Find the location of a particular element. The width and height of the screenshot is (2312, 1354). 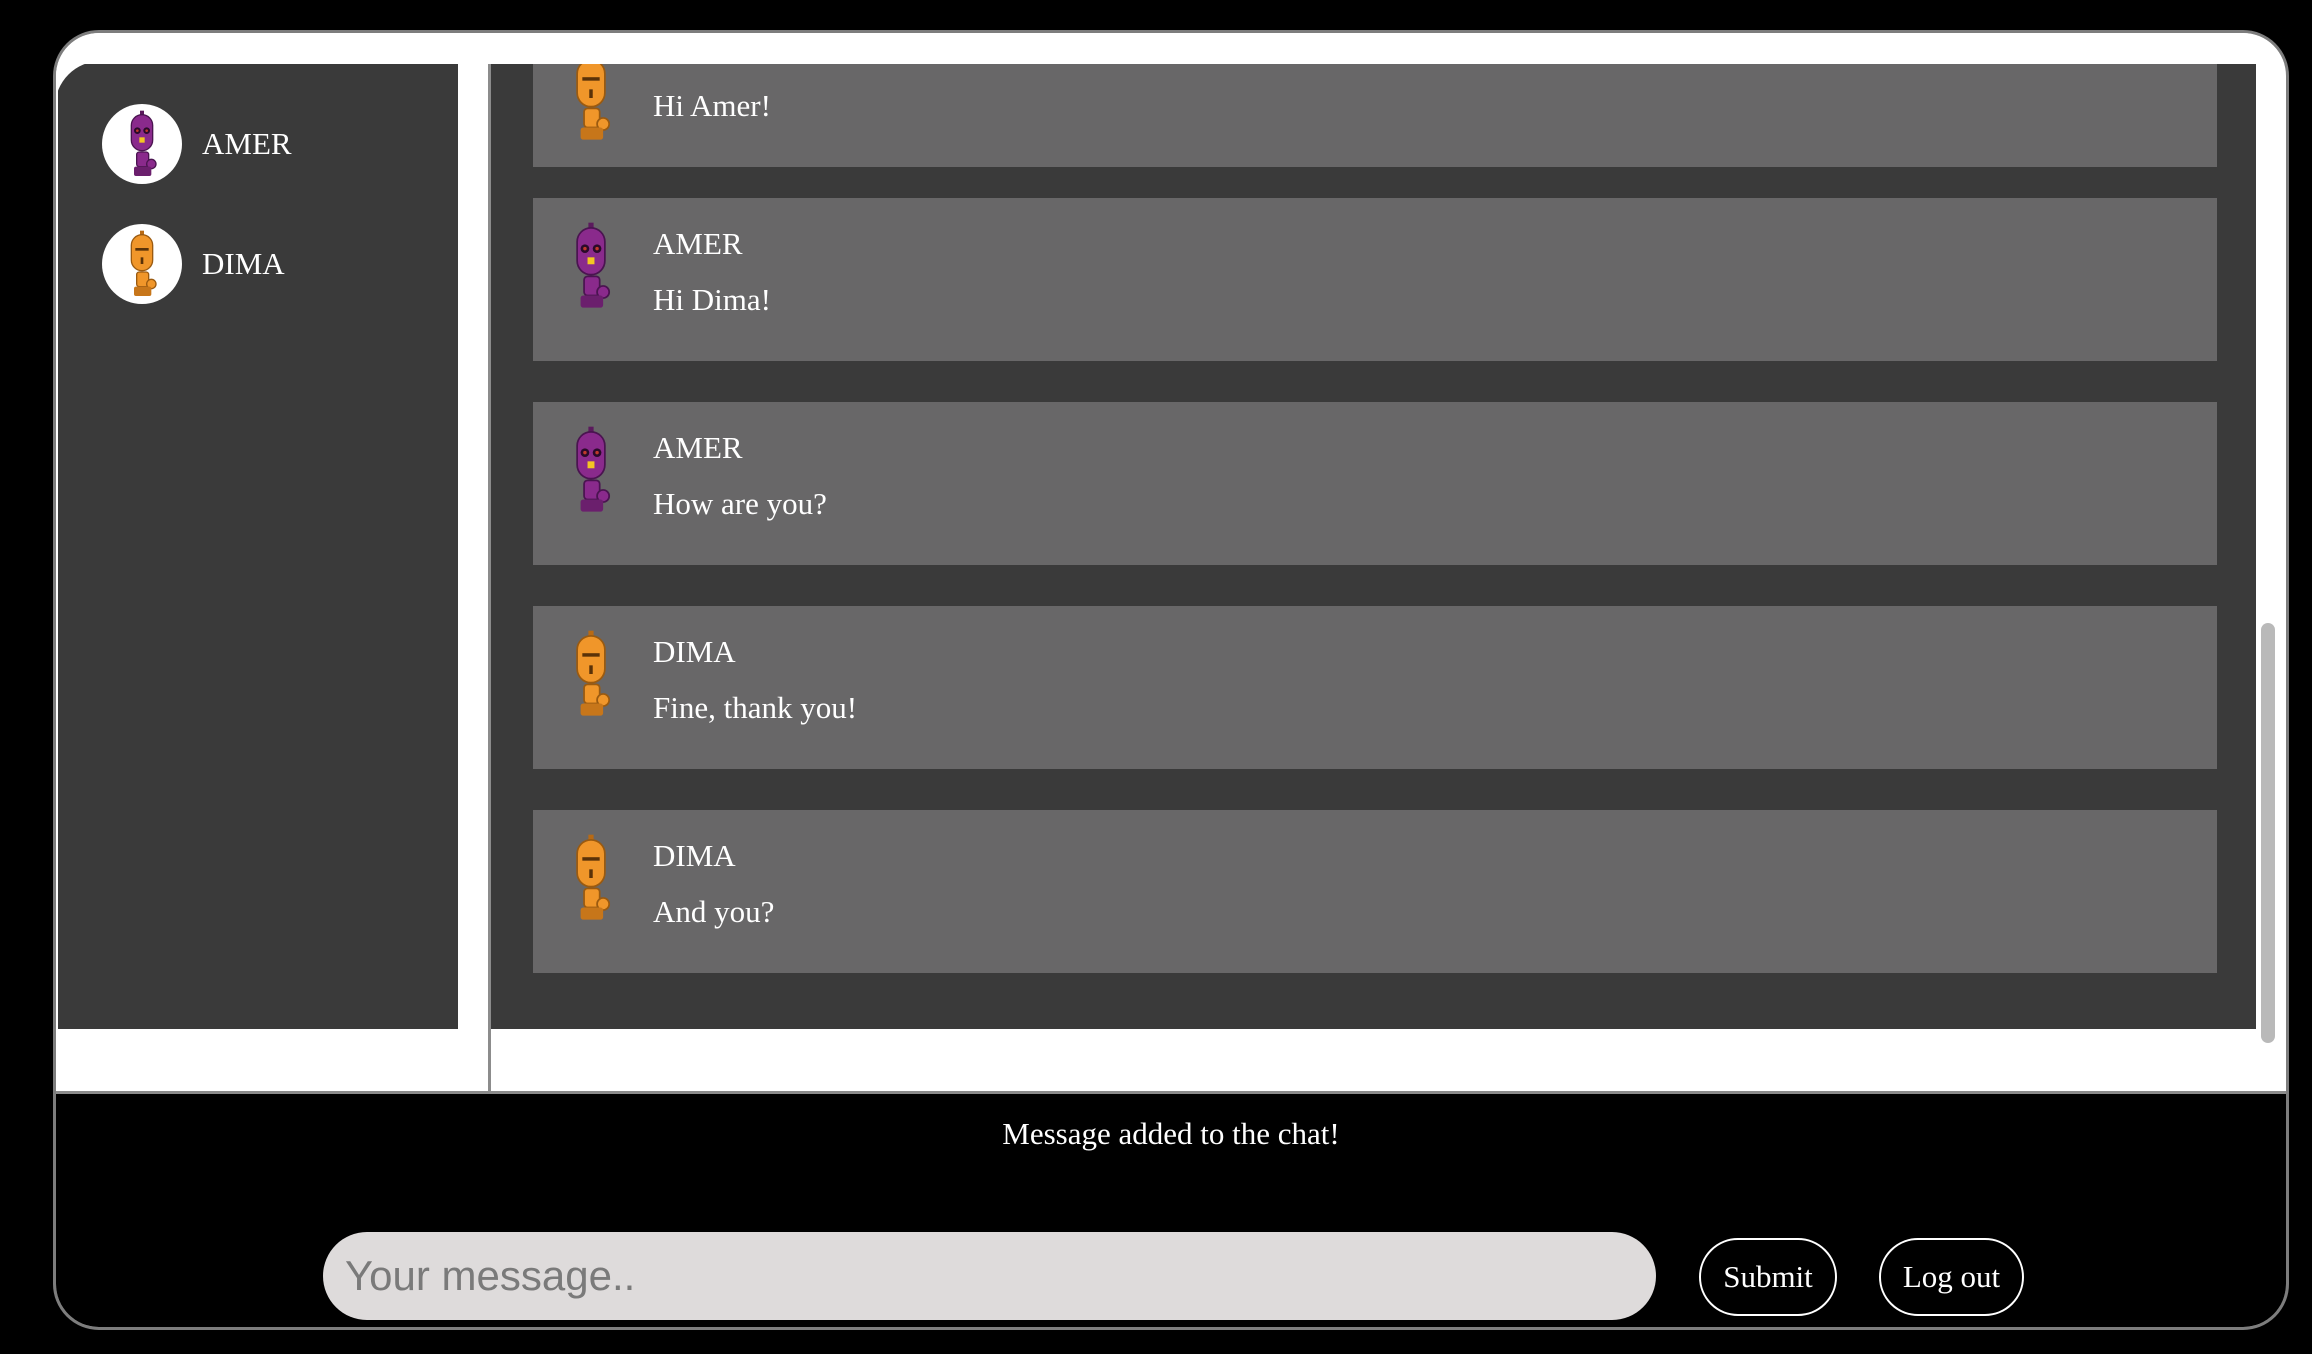

chat-message: DIMA And you? is located at coordinates (1375, 891).